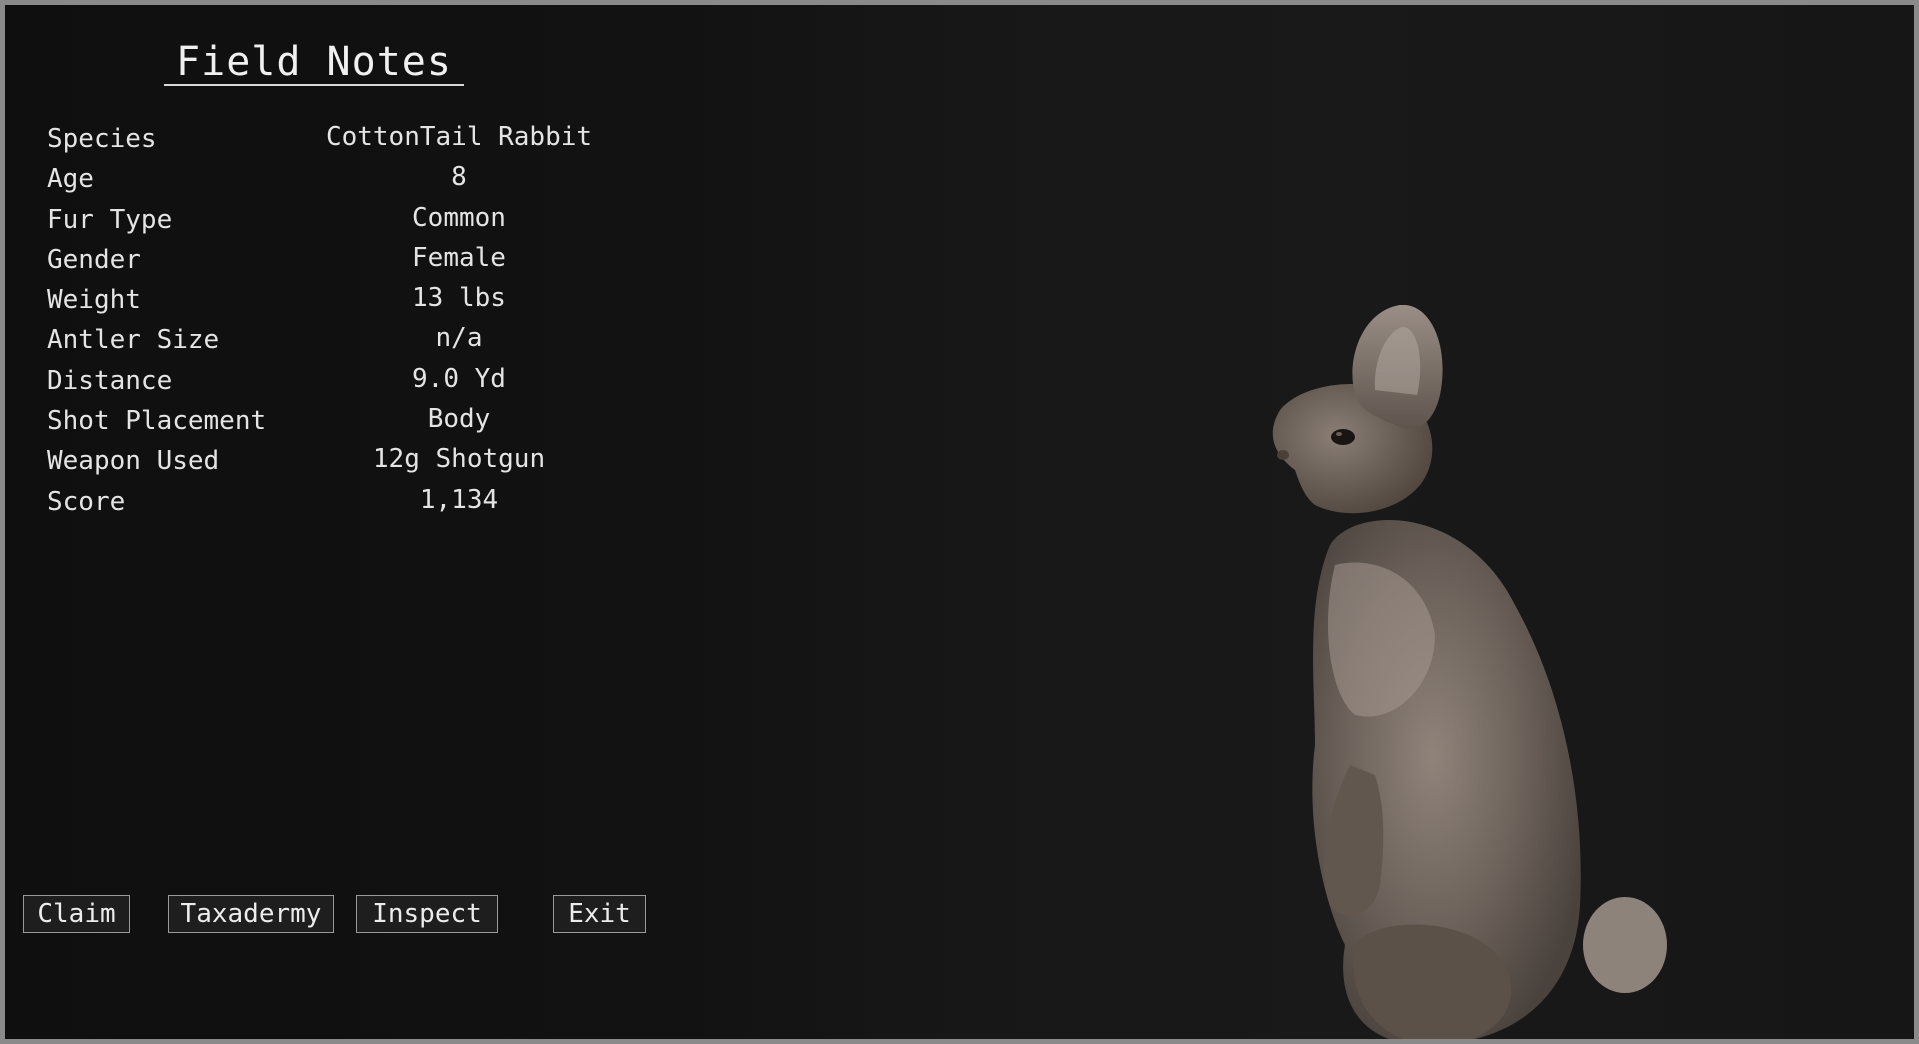 The image size is (1919, 1044). Describe the element at coordinates (459, 217) in the screenshot. I see `row-value: Common` at that location.